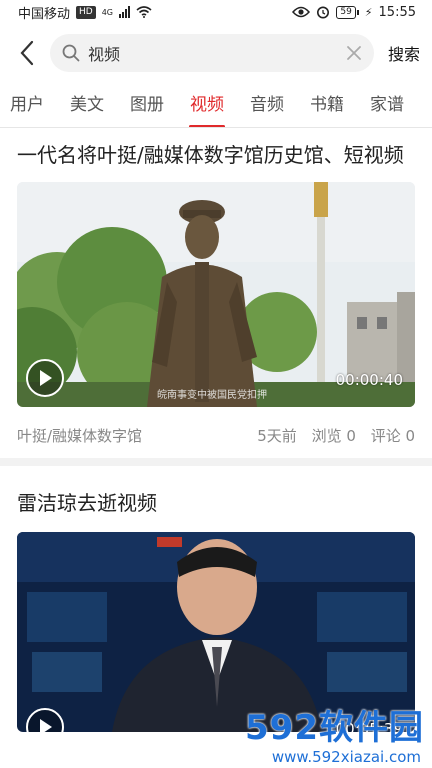 The image size is (432, 768). I want to click on video-subtitle: 皖南事变中被国民党扣押, so click(212, 395).